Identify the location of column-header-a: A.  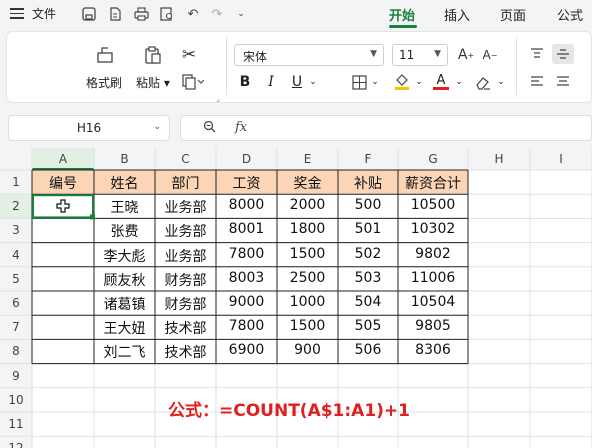
(63, 159).